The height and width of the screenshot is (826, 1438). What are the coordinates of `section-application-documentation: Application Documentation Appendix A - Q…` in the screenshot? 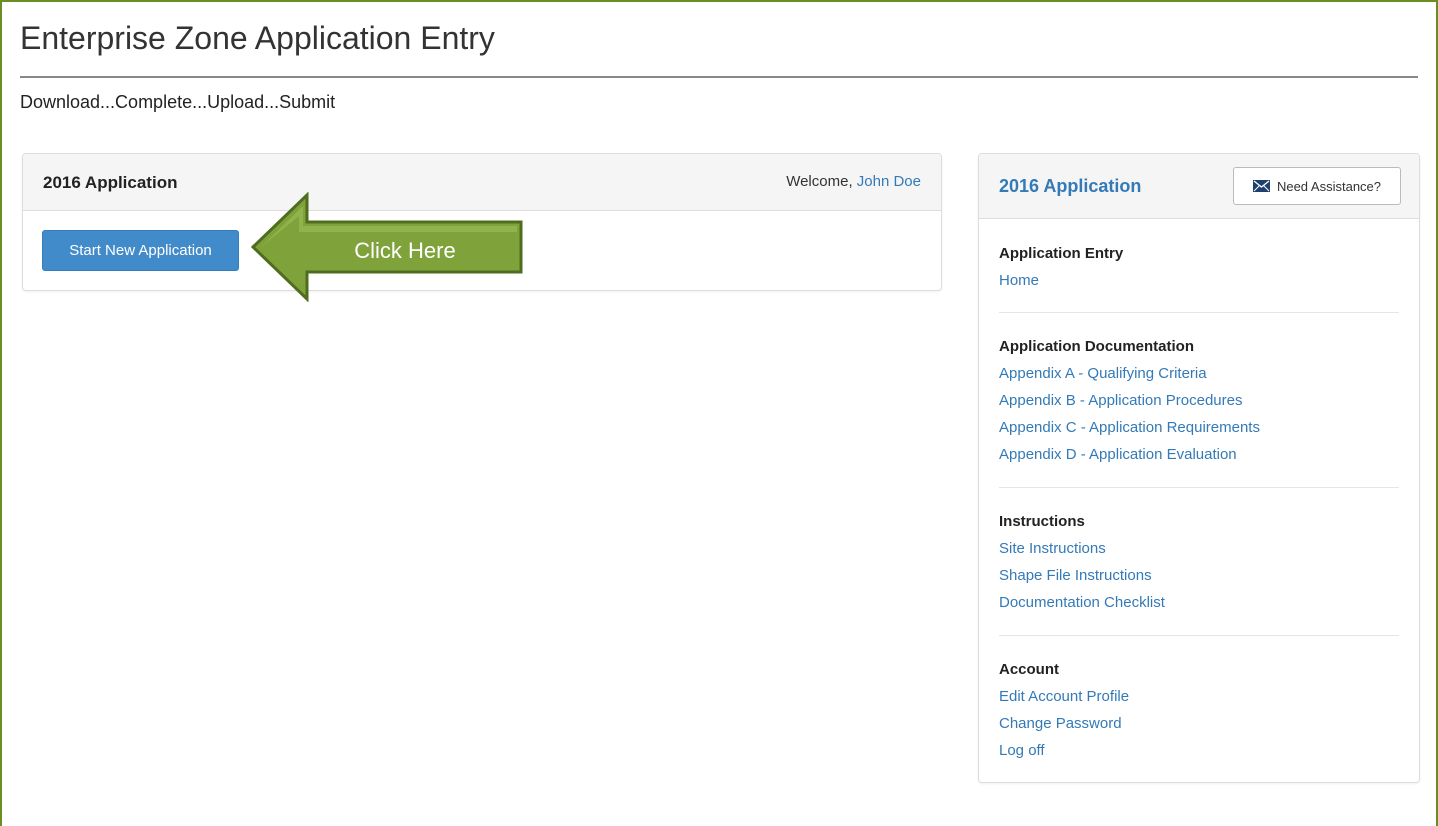 It's located at (1199, 403).